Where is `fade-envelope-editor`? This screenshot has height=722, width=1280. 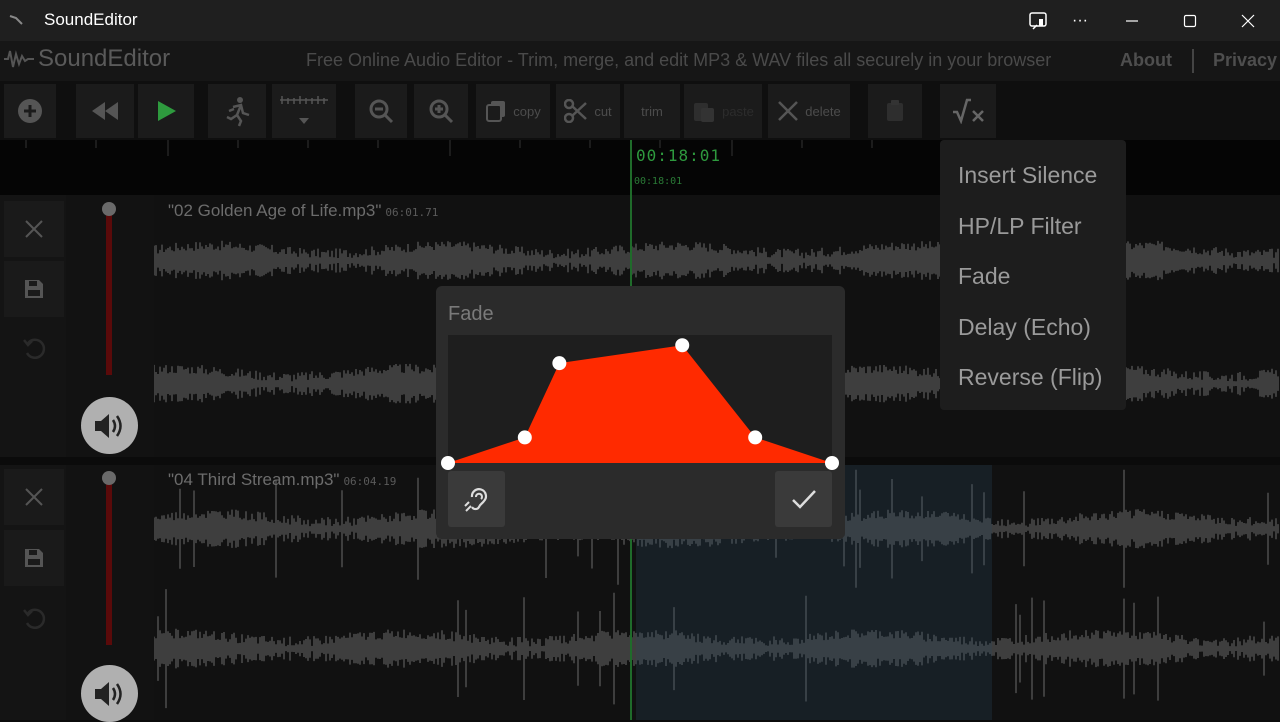 fade-envelope-editor is located at coordinates (640, 402).